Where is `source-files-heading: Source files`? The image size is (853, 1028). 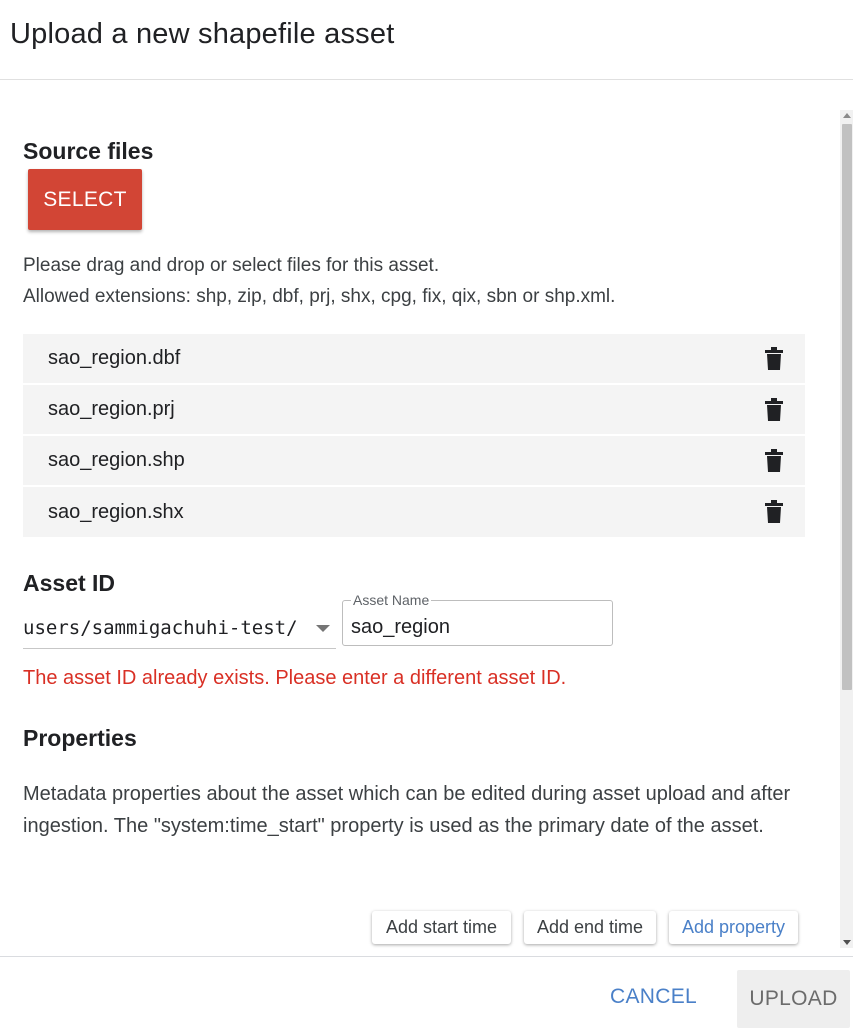 source-files-heading: Source files is located at coordinates (88, 151).